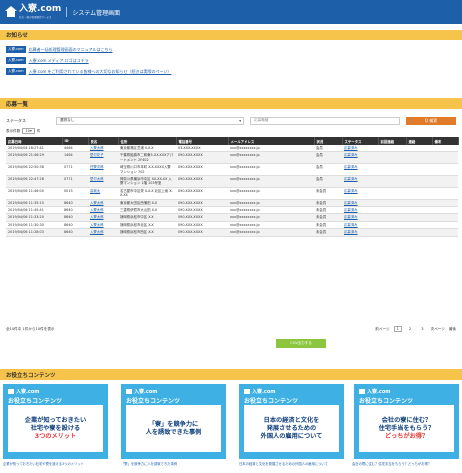 Image resolution: width=462 pixels, height=473 pixels. I want to click on cell-date: 2019/04/06 11:30:30, so click(34, 225).